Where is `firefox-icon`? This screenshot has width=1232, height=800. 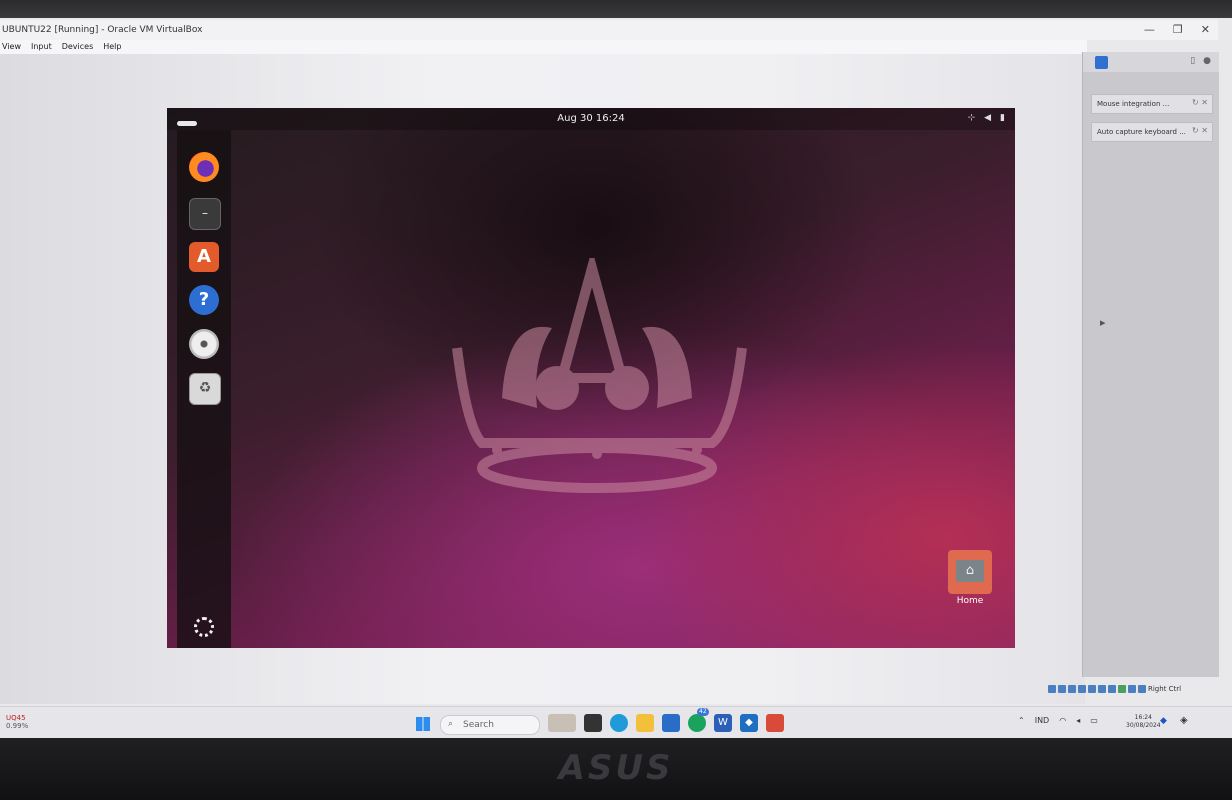 firefox-icon is located at coordinates (204, 167).